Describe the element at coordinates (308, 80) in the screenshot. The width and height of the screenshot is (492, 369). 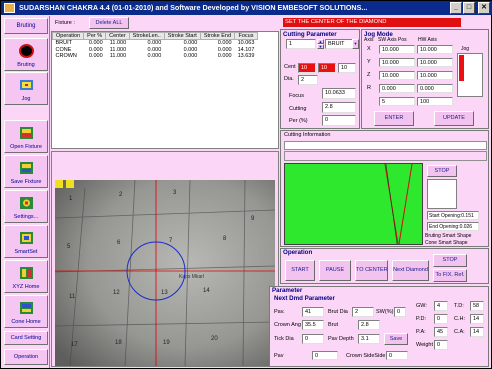
I see `dia-field: 2` at that location.